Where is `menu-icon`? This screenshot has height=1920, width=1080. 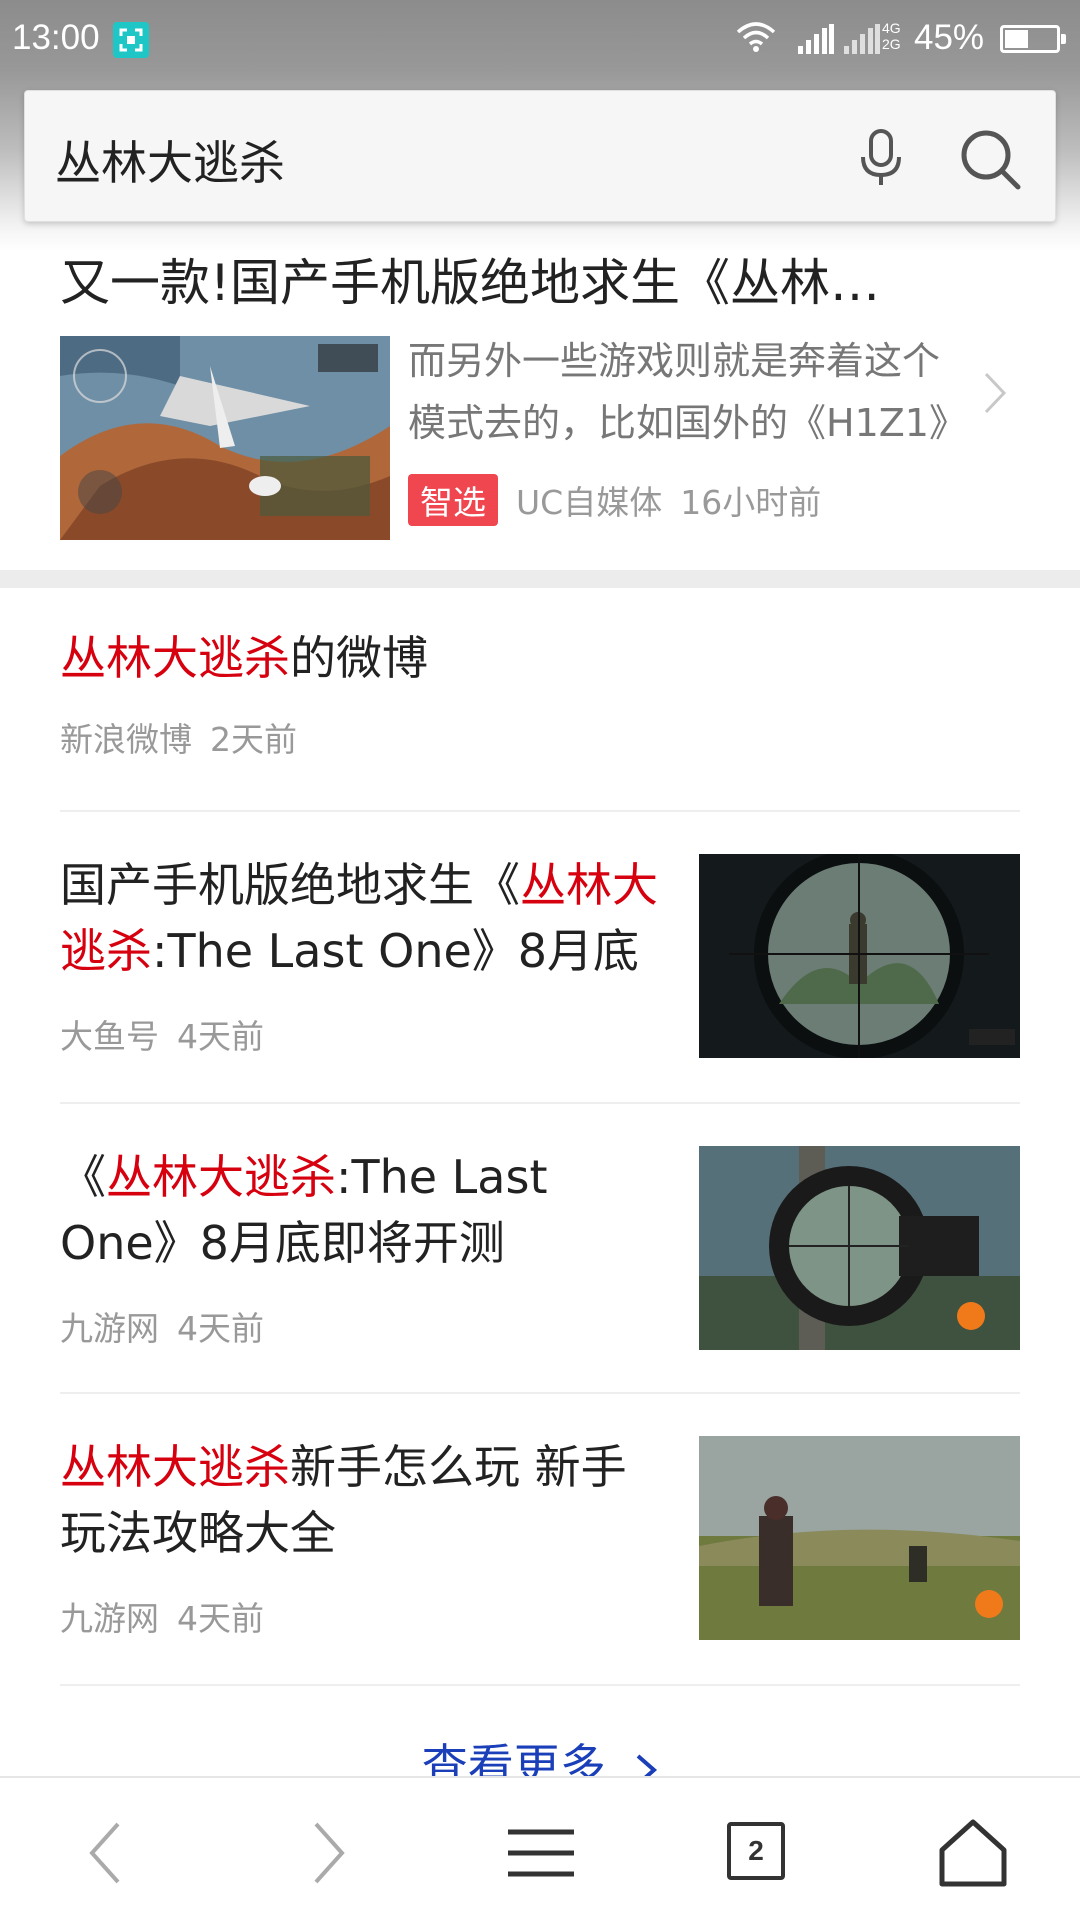 menu-icon is located at coordinates (541, 1853).